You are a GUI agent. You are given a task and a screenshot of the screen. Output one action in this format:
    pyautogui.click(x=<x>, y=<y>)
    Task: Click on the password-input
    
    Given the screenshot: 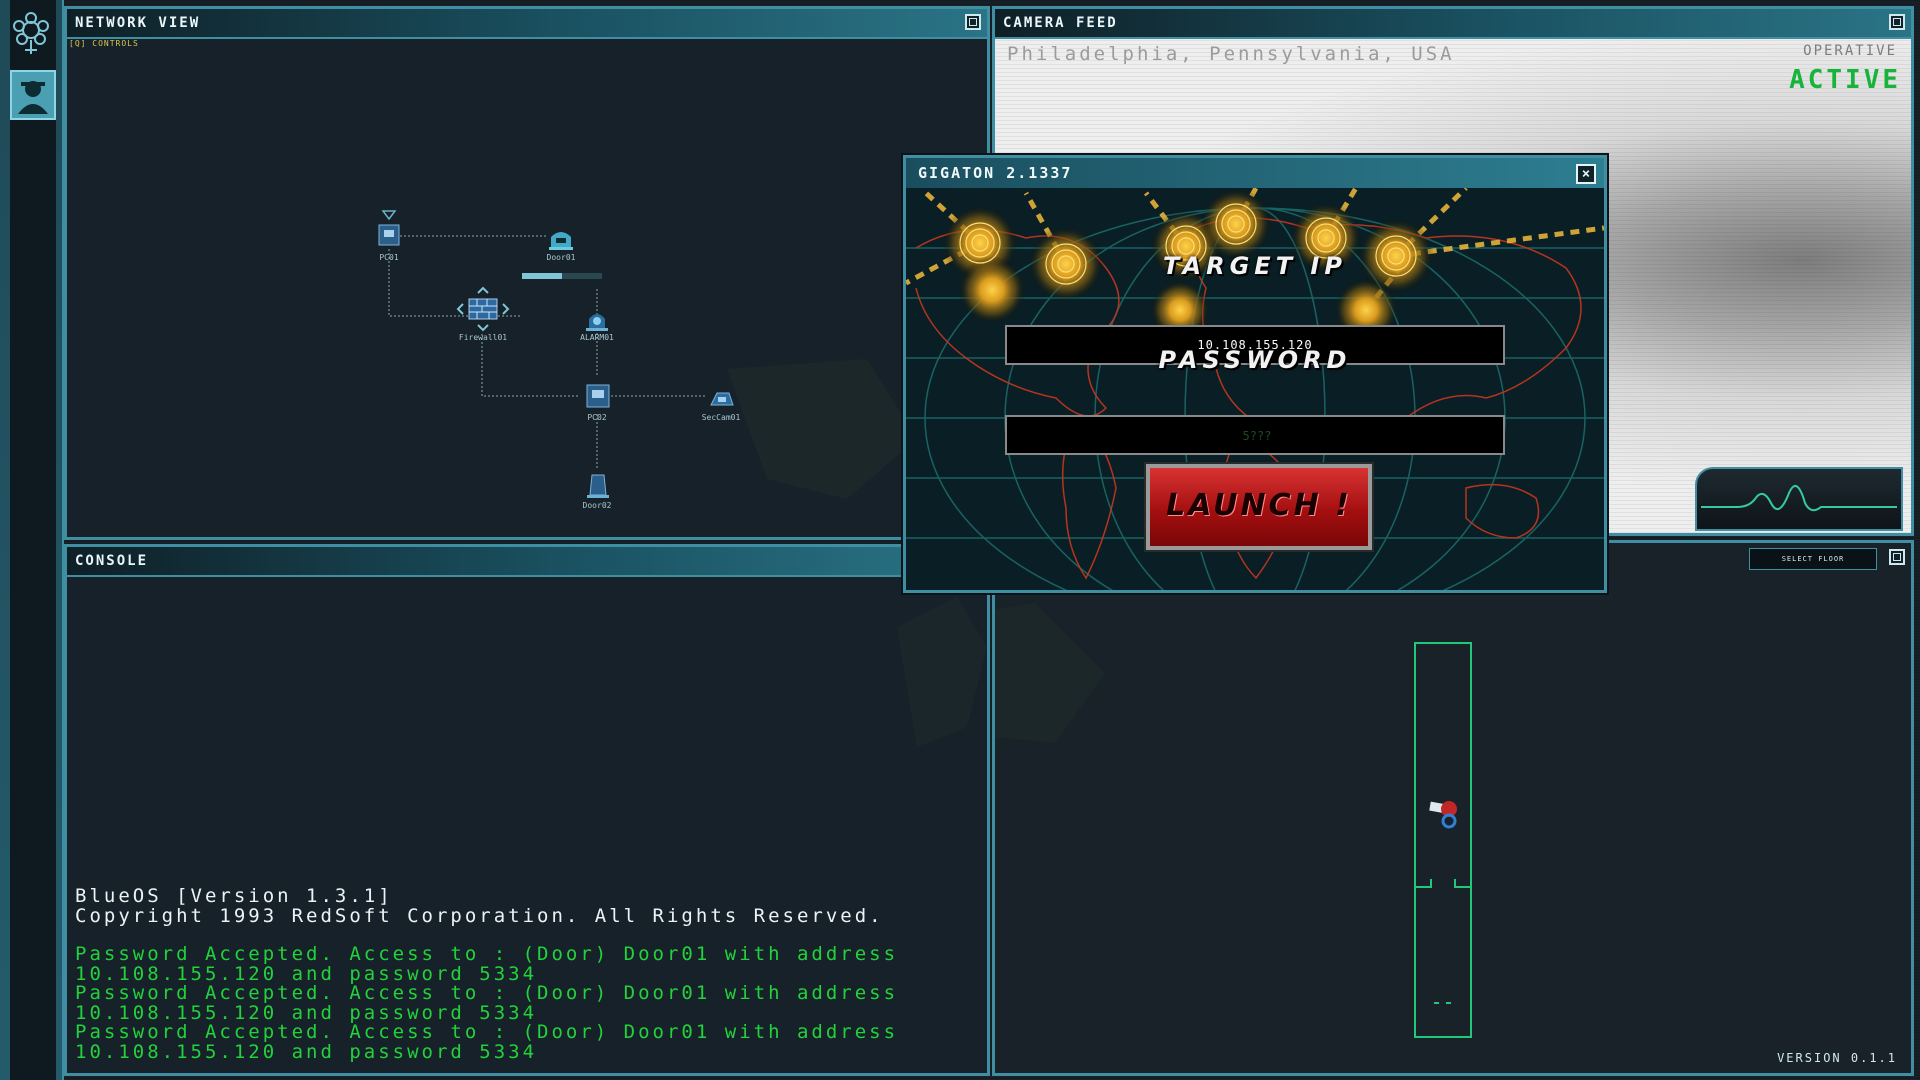 What is the action you would take?
    pyautogui.click(x=1257, y=436)
    